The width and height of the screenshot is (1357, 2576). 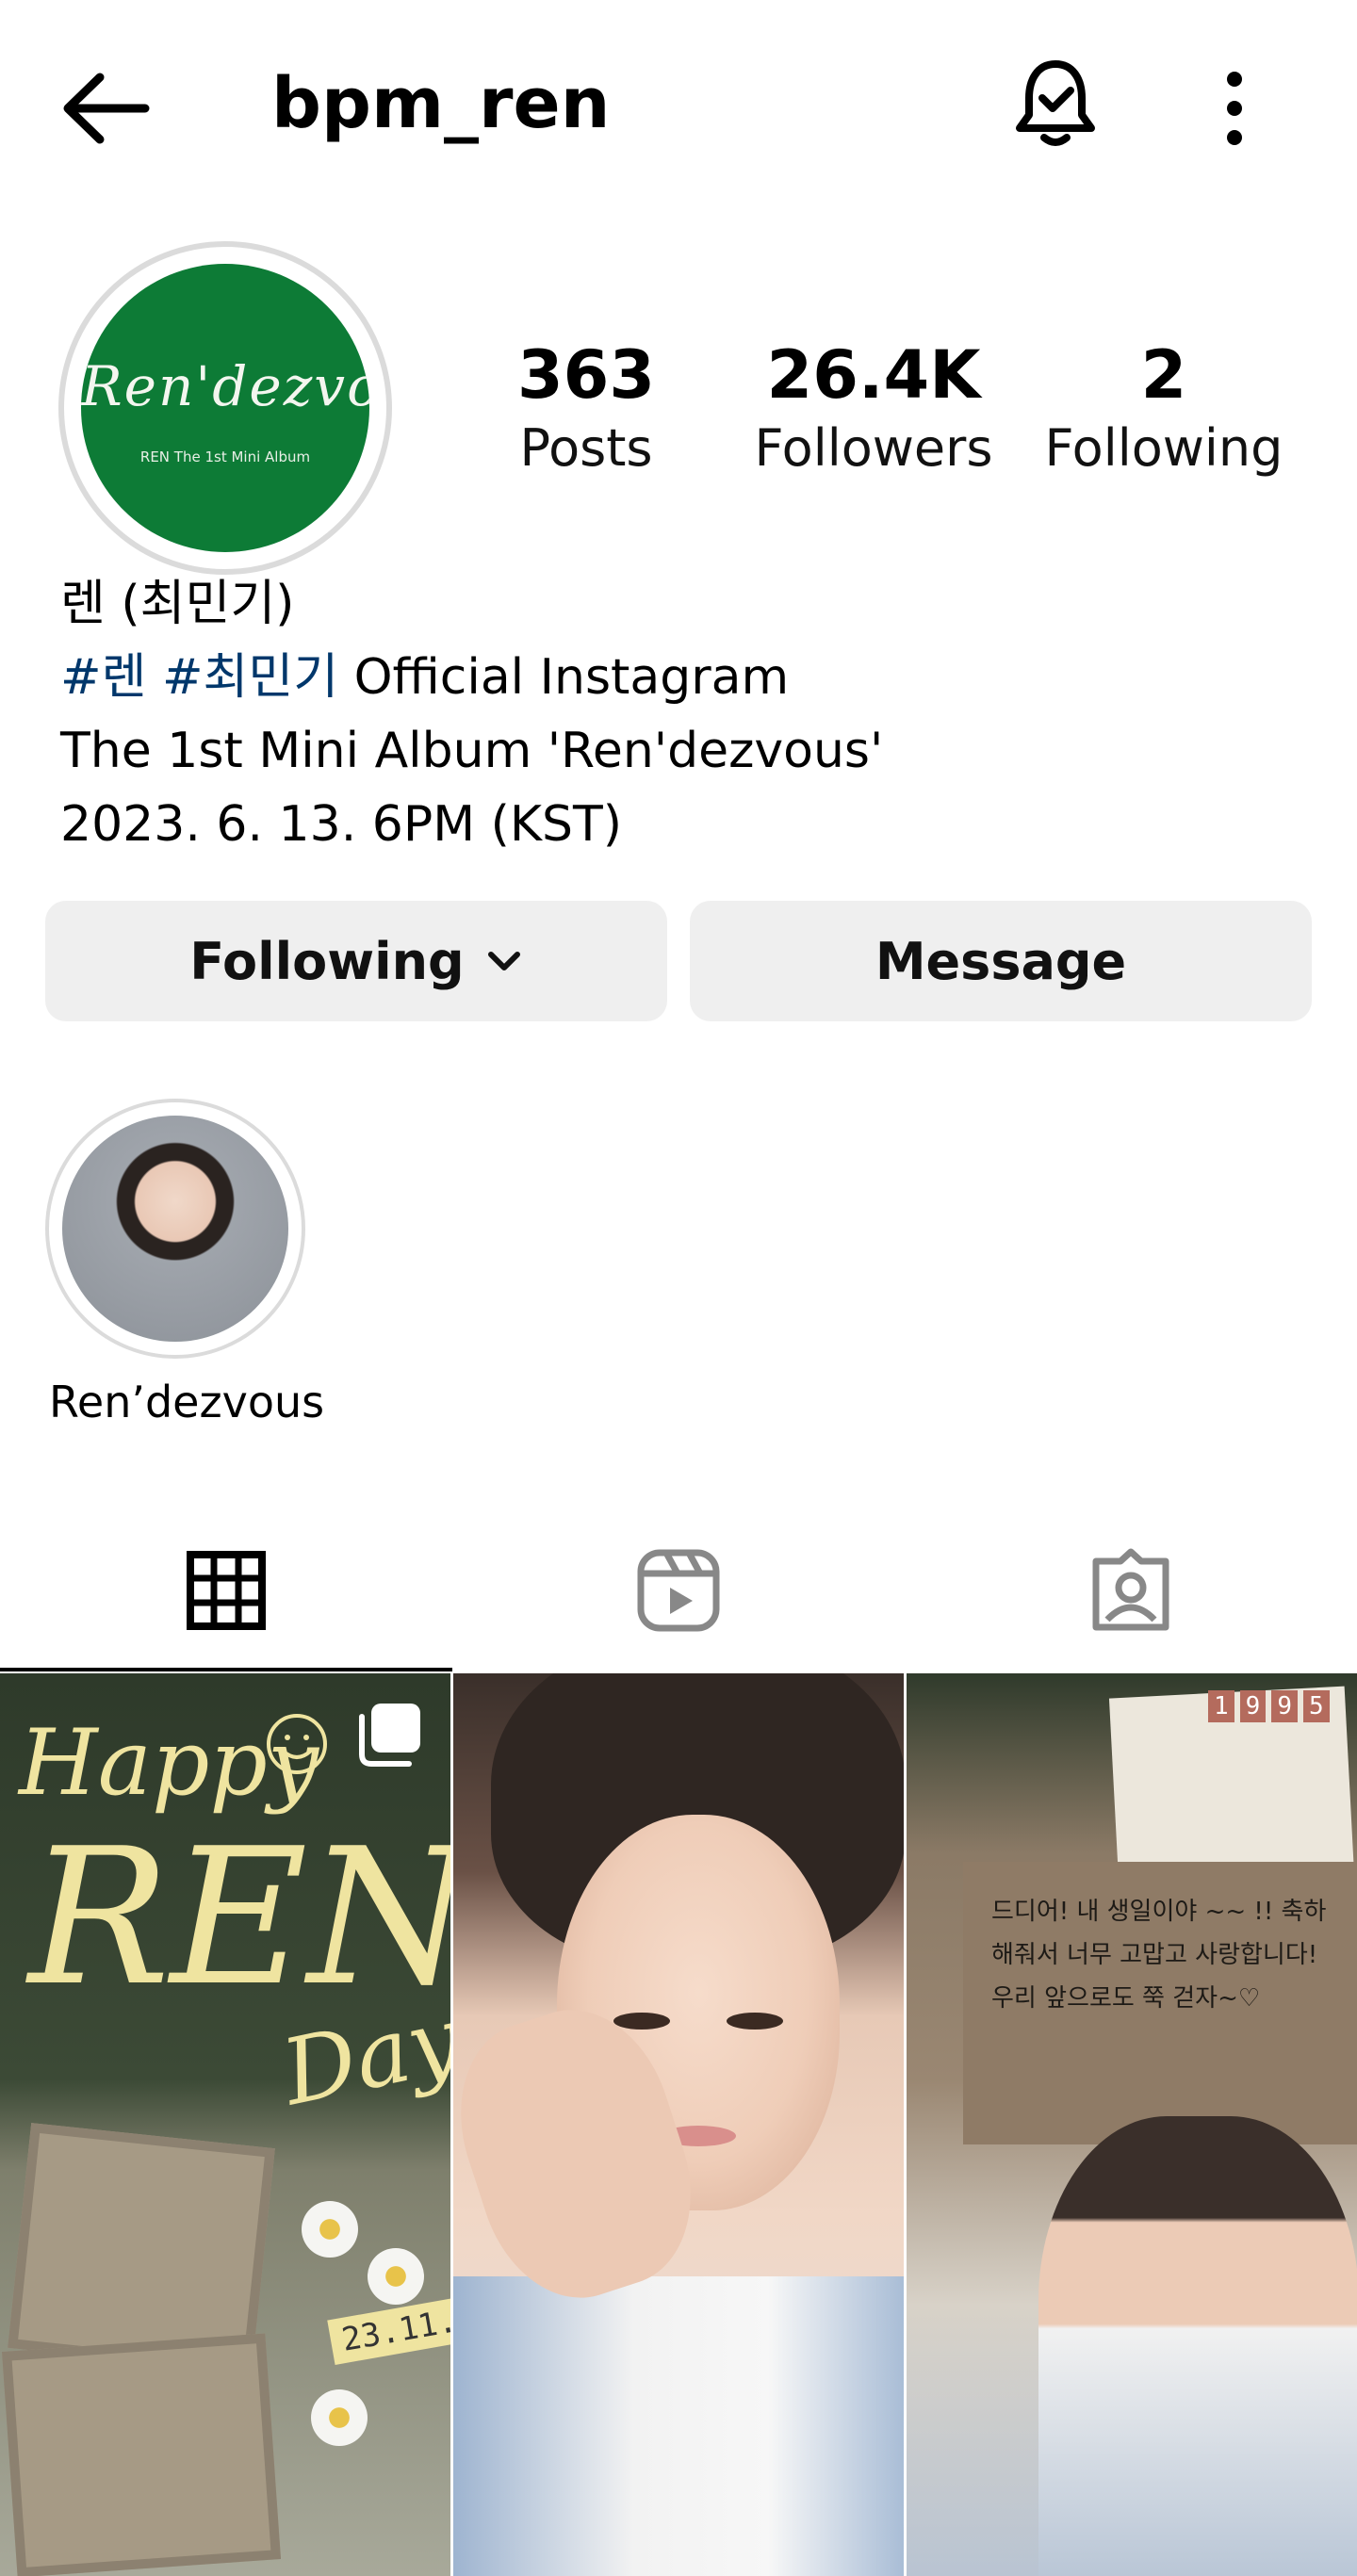 I want to click on following-count: 2, so click(x=1163, y=375).